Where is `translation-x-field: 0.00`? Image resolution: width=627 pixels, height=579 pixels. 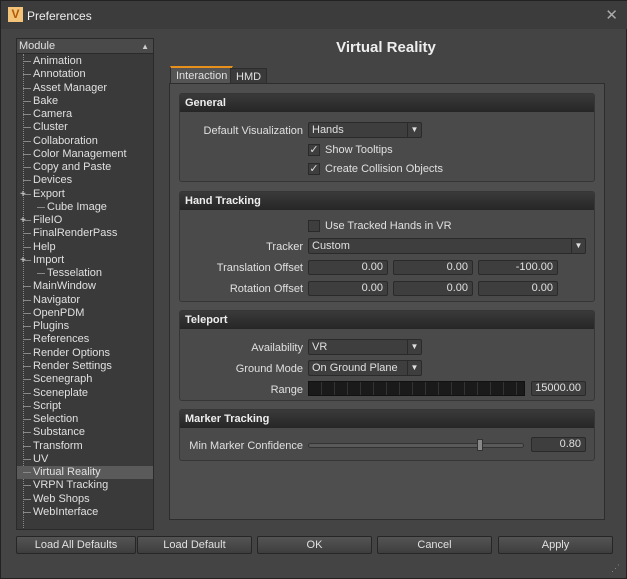 translation-x-field: 0.00 is located at coordinates (348, 267).